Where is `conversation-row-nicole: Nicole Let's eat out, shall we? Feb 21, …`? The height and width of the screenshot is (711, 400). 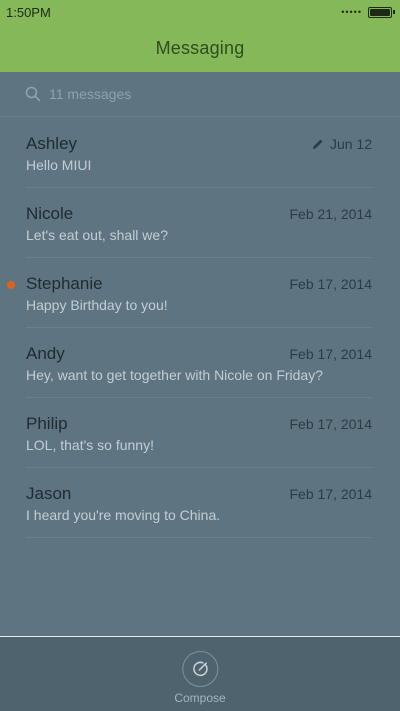
conversation-row-nicole: Nicole Let's eat out, shall we? Feb 21, … is located at coordinates (199, 223).